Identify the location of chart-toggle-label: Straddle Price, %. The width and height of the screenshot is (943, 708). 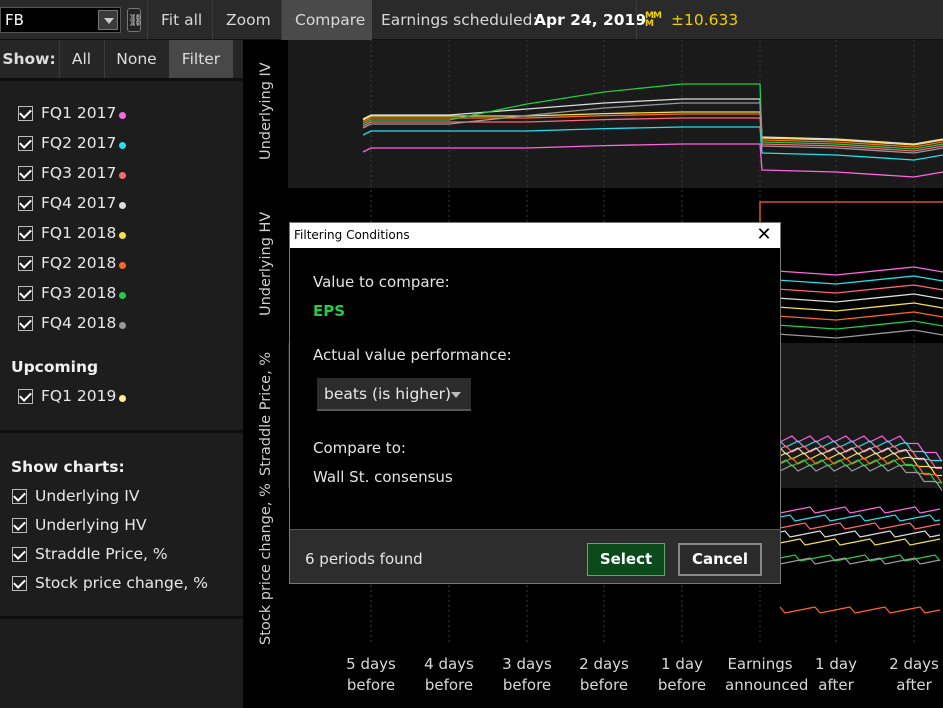
(101, 554).